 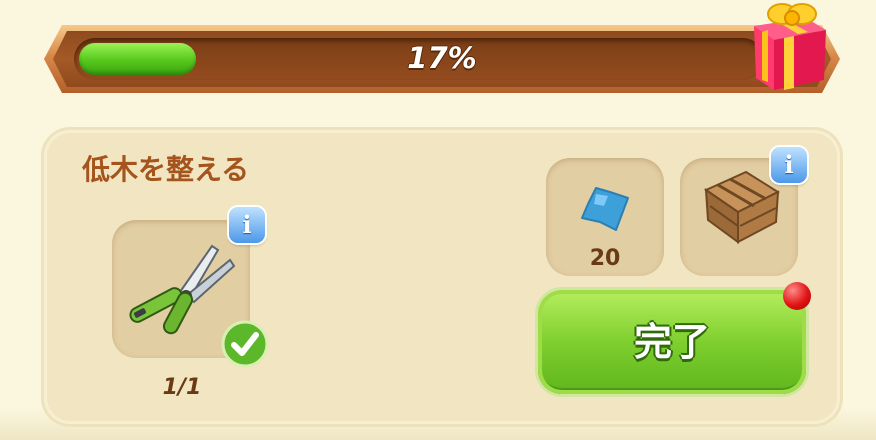 I want to click on gem-amount: 20, so click(x=605, y=258).